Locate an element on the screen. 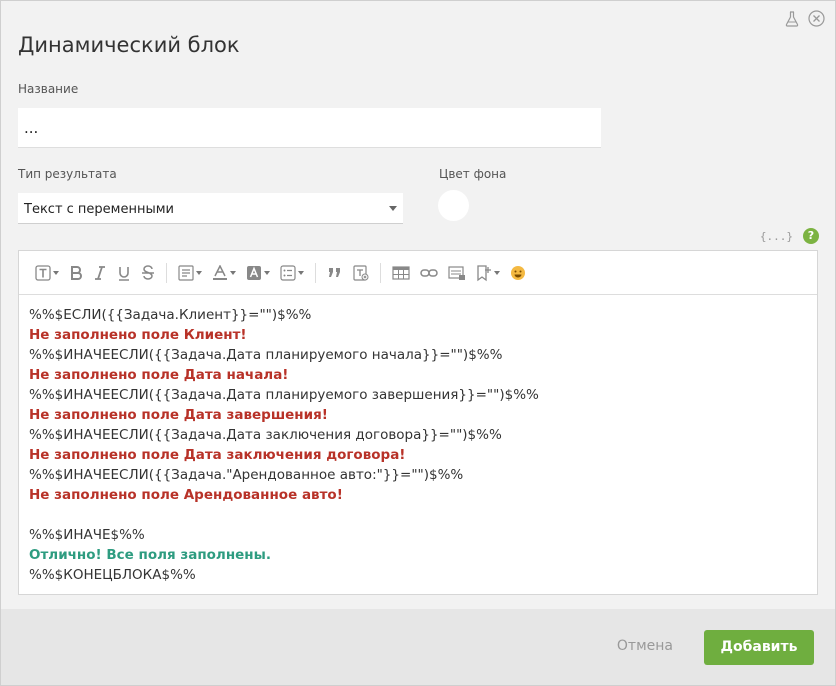 The height and width of the screenshot is (686, 836). error-message-line: Не заполнено поле Дата начала! is located at coordinates (159, 375).